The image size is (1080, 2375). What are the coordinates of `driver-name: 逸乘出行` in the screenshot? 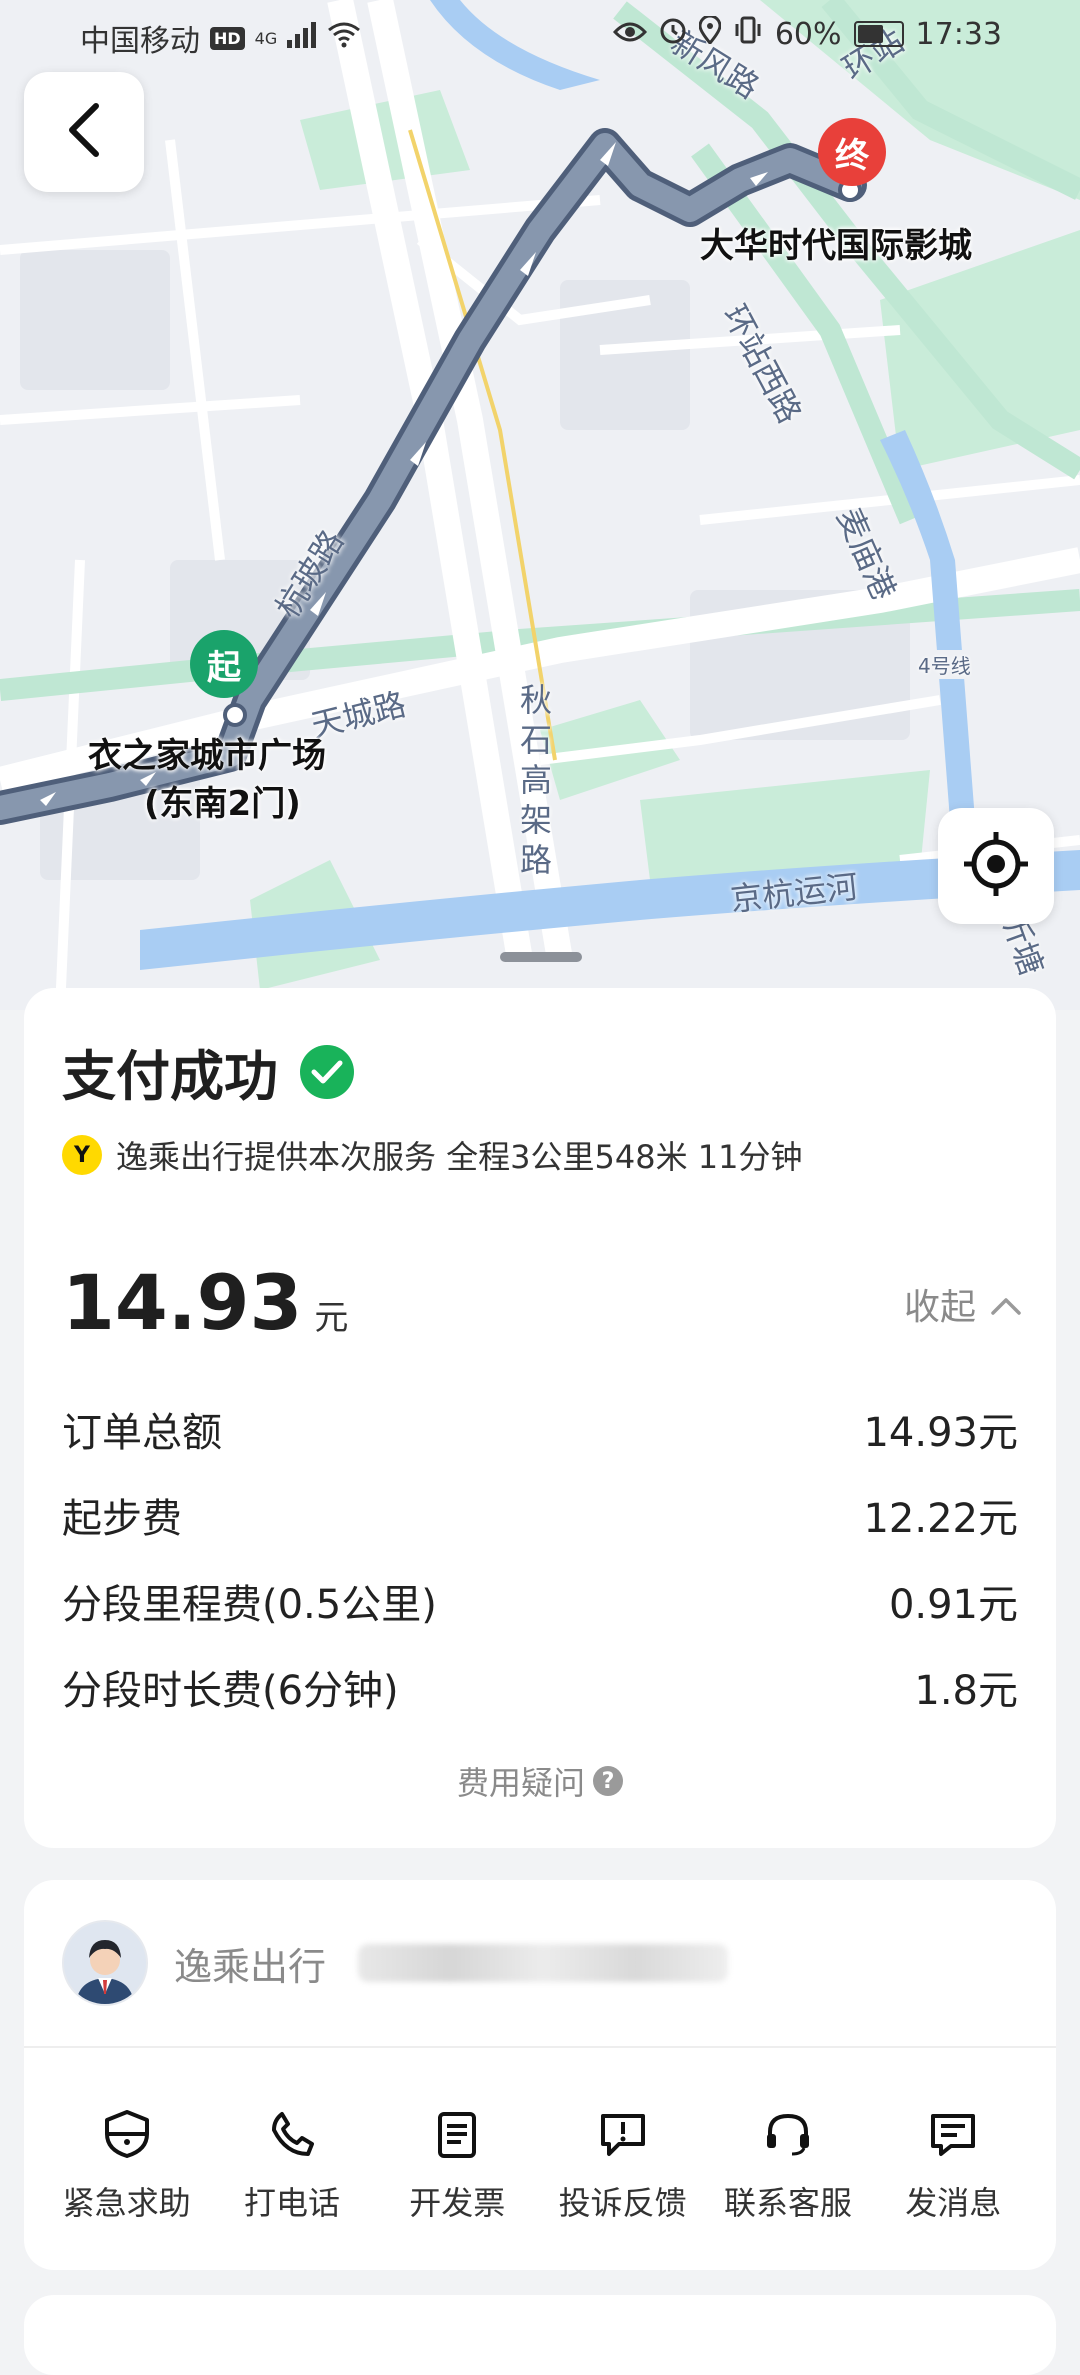 It's located at (250, 1966).